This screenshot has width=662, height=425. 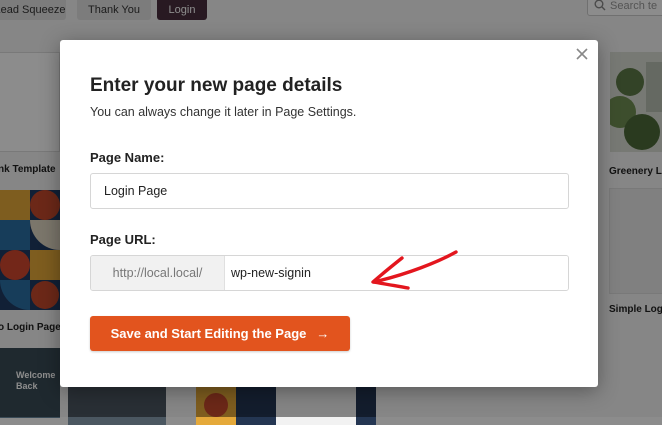 I want to click on arrow-right-icon: →, so click(x=323, y=333).